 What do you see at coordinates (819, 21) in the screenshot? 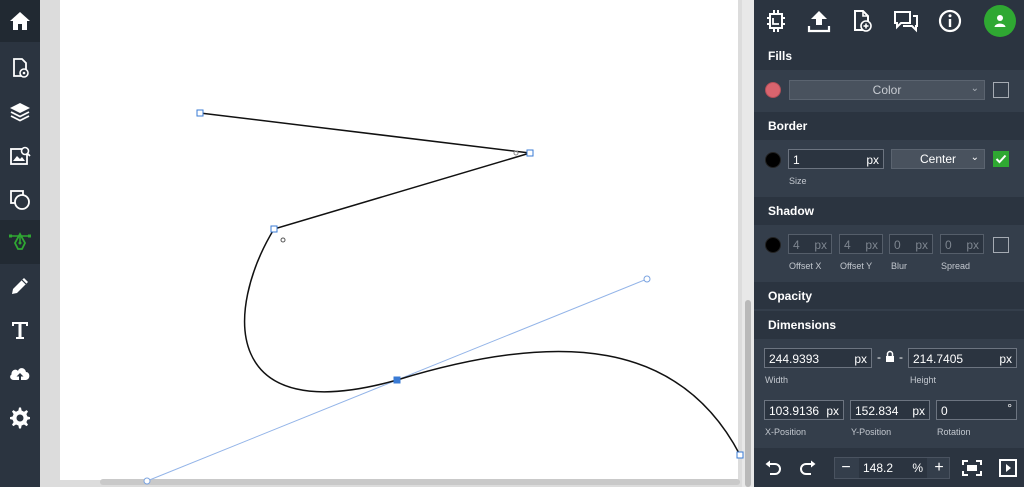
I see `upload-button` at bounding box center [819, 21].